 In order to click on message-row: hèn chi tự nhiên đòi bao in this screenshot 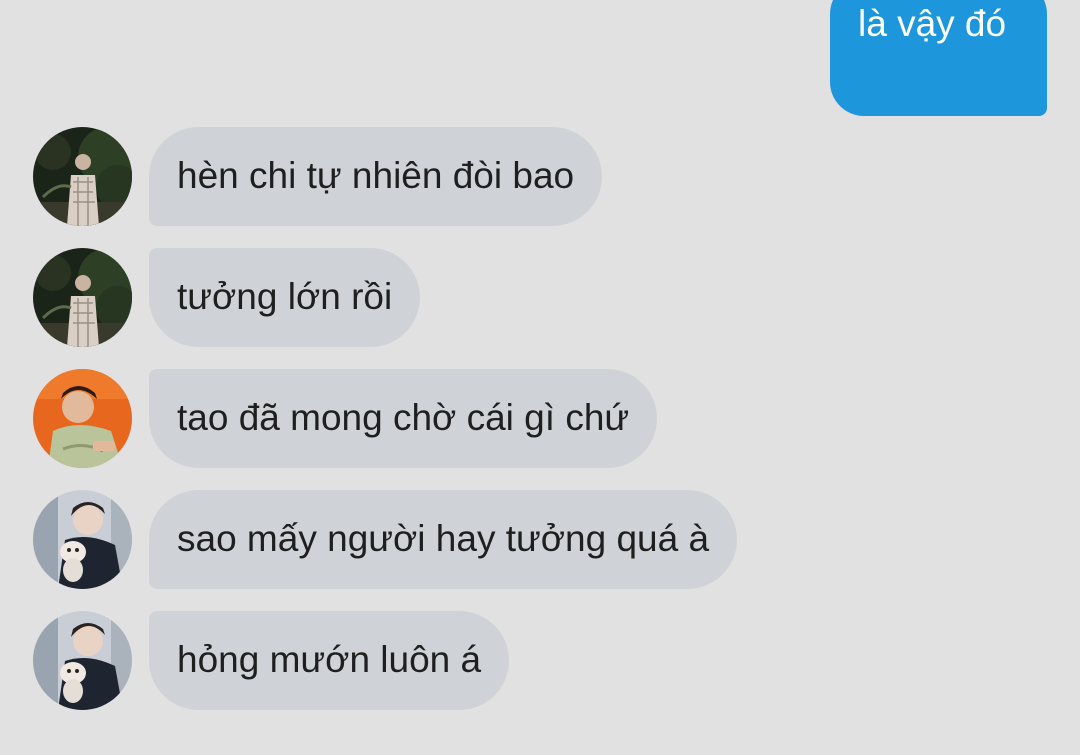, I will do `click(540, 177)`.